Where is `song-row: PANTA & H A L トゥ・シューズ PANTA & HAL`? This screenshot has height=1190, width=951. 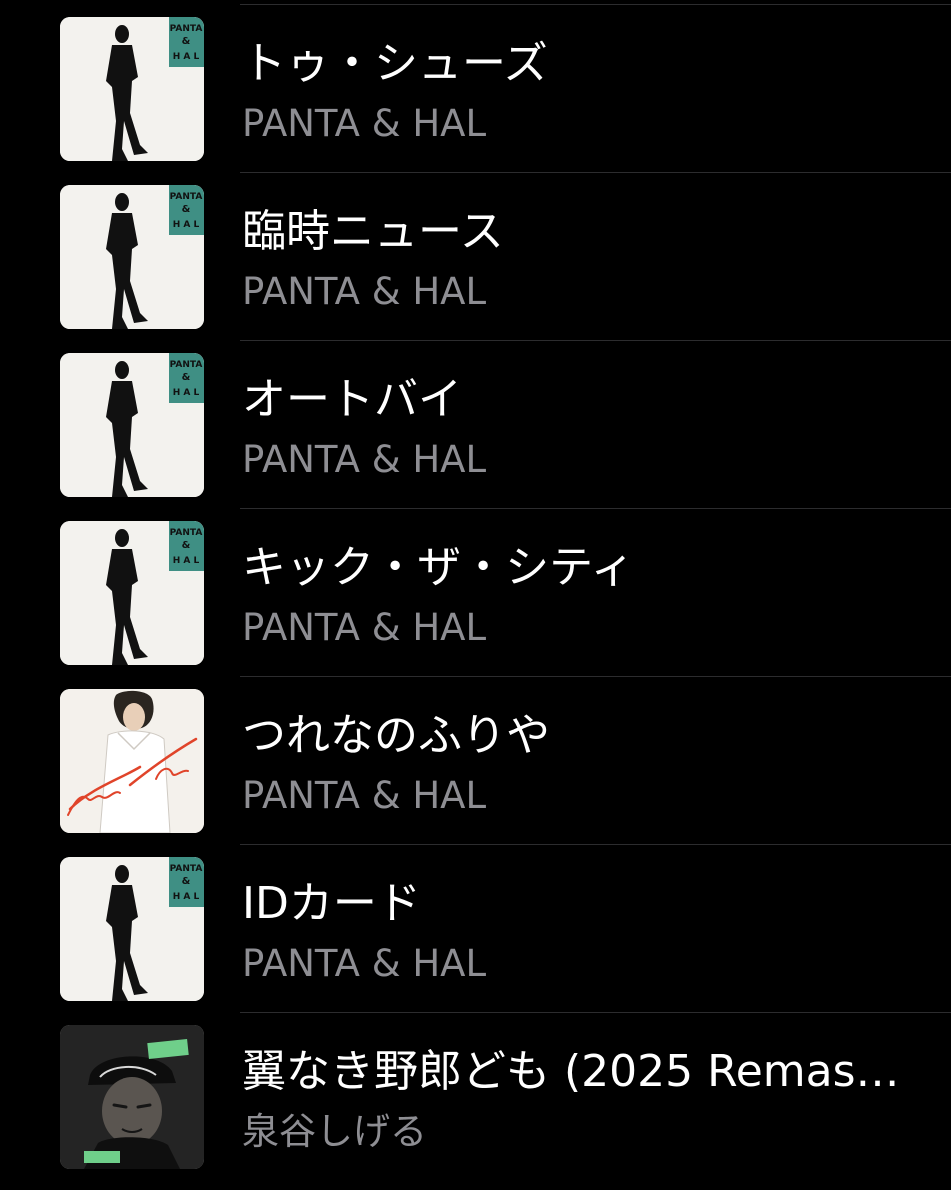
song-row: PANTA & H A L トゥ・シューズ PANTA & HAL is located at coordinates (475, 88).